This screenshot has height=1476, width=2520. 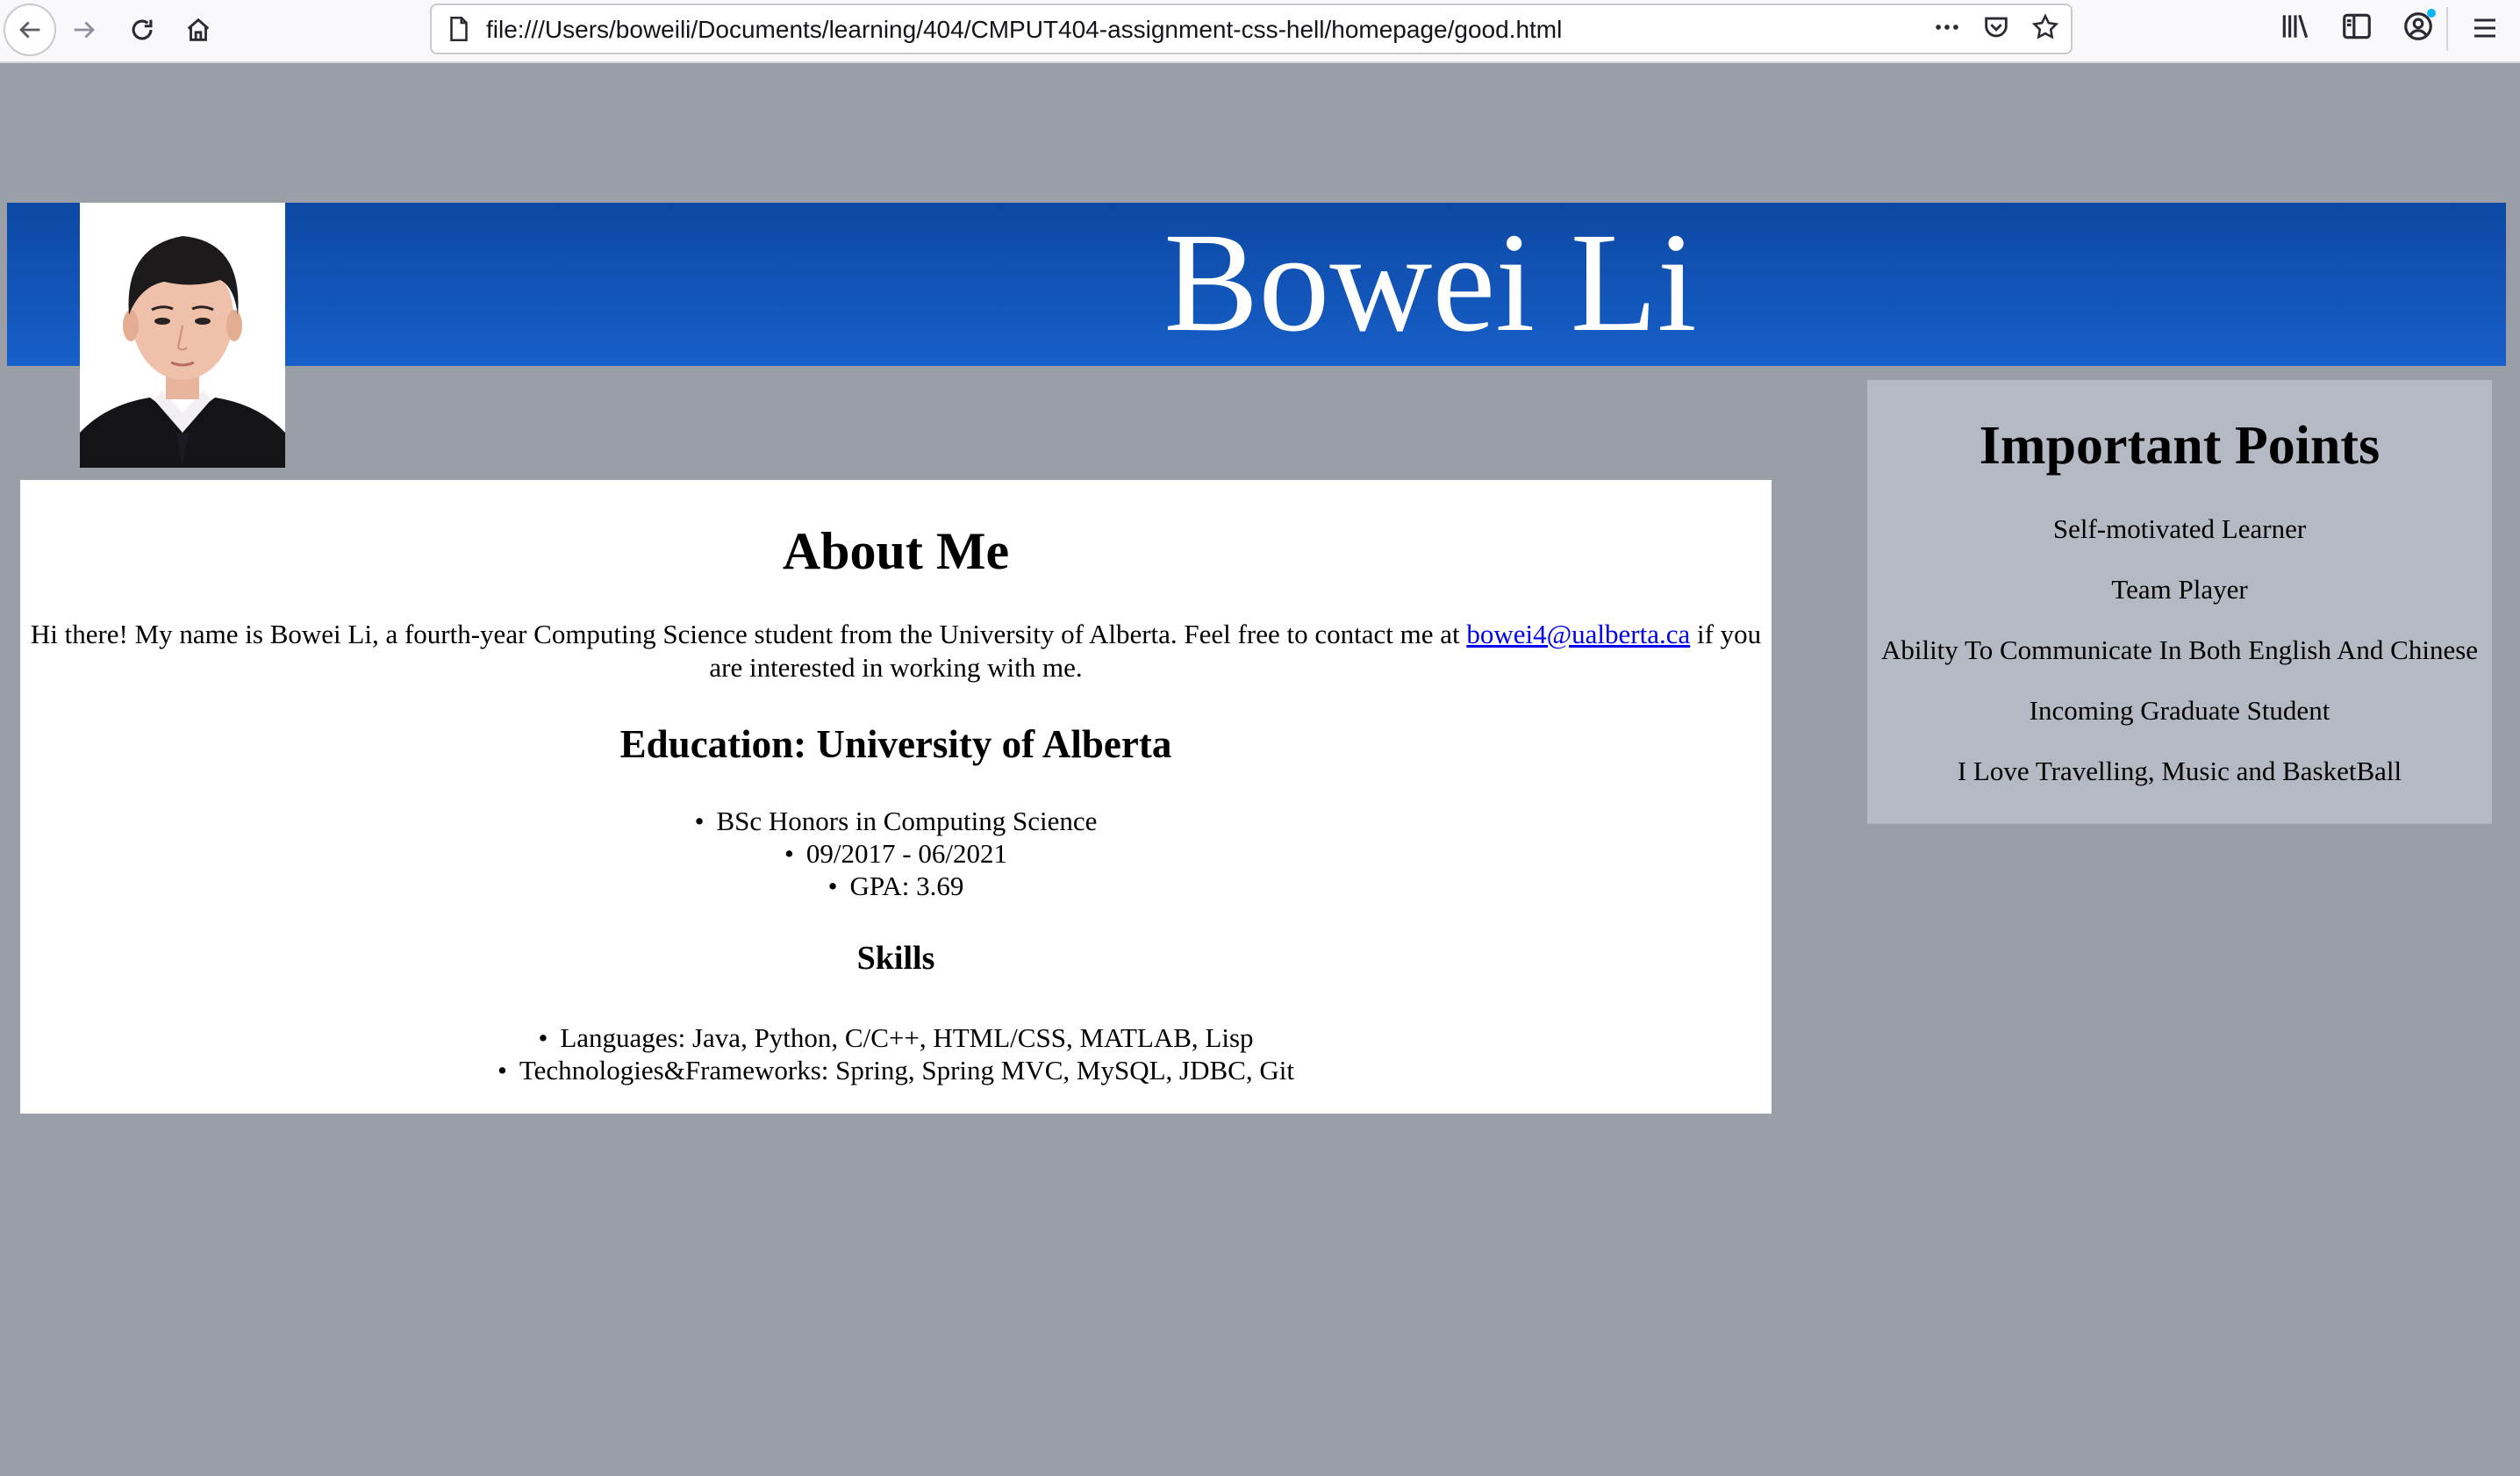 I want to click on important-points-heading: Important Points, so click(x=2179, y=446).